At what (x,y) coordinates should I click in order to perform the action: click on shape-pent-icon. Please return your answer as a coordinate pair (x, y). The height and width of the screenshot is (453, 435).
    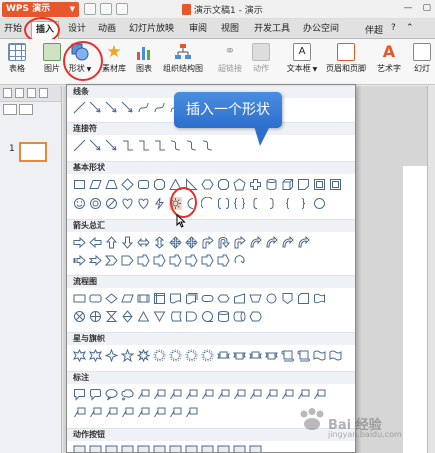
    Looking at the image, I should click on (239, 184).